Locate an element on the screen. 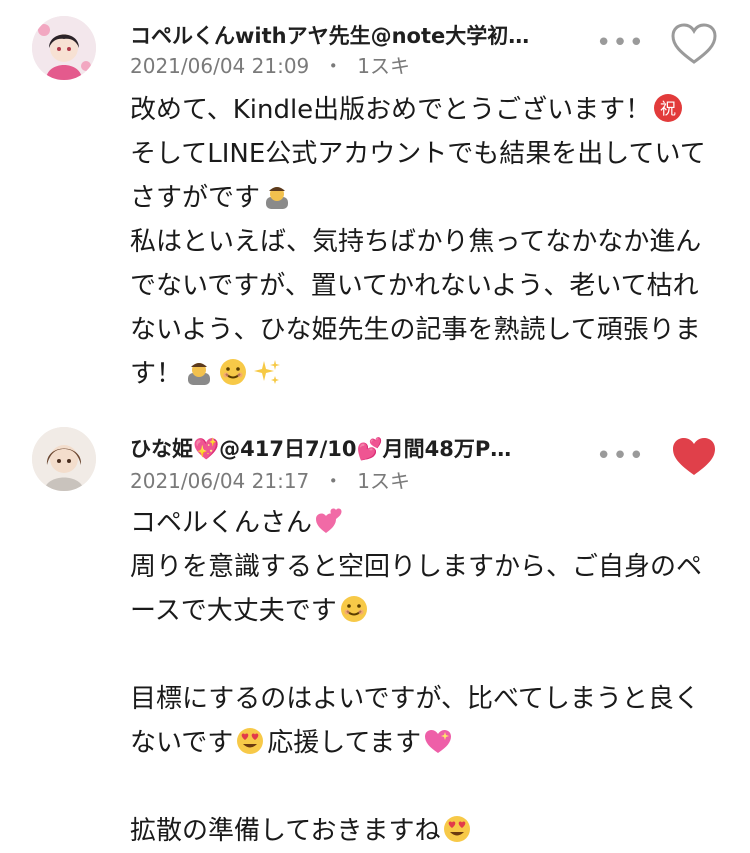  comment-line: そしてLINE公式アカウントでも結果を出していて is located at coordinates (418, 154).